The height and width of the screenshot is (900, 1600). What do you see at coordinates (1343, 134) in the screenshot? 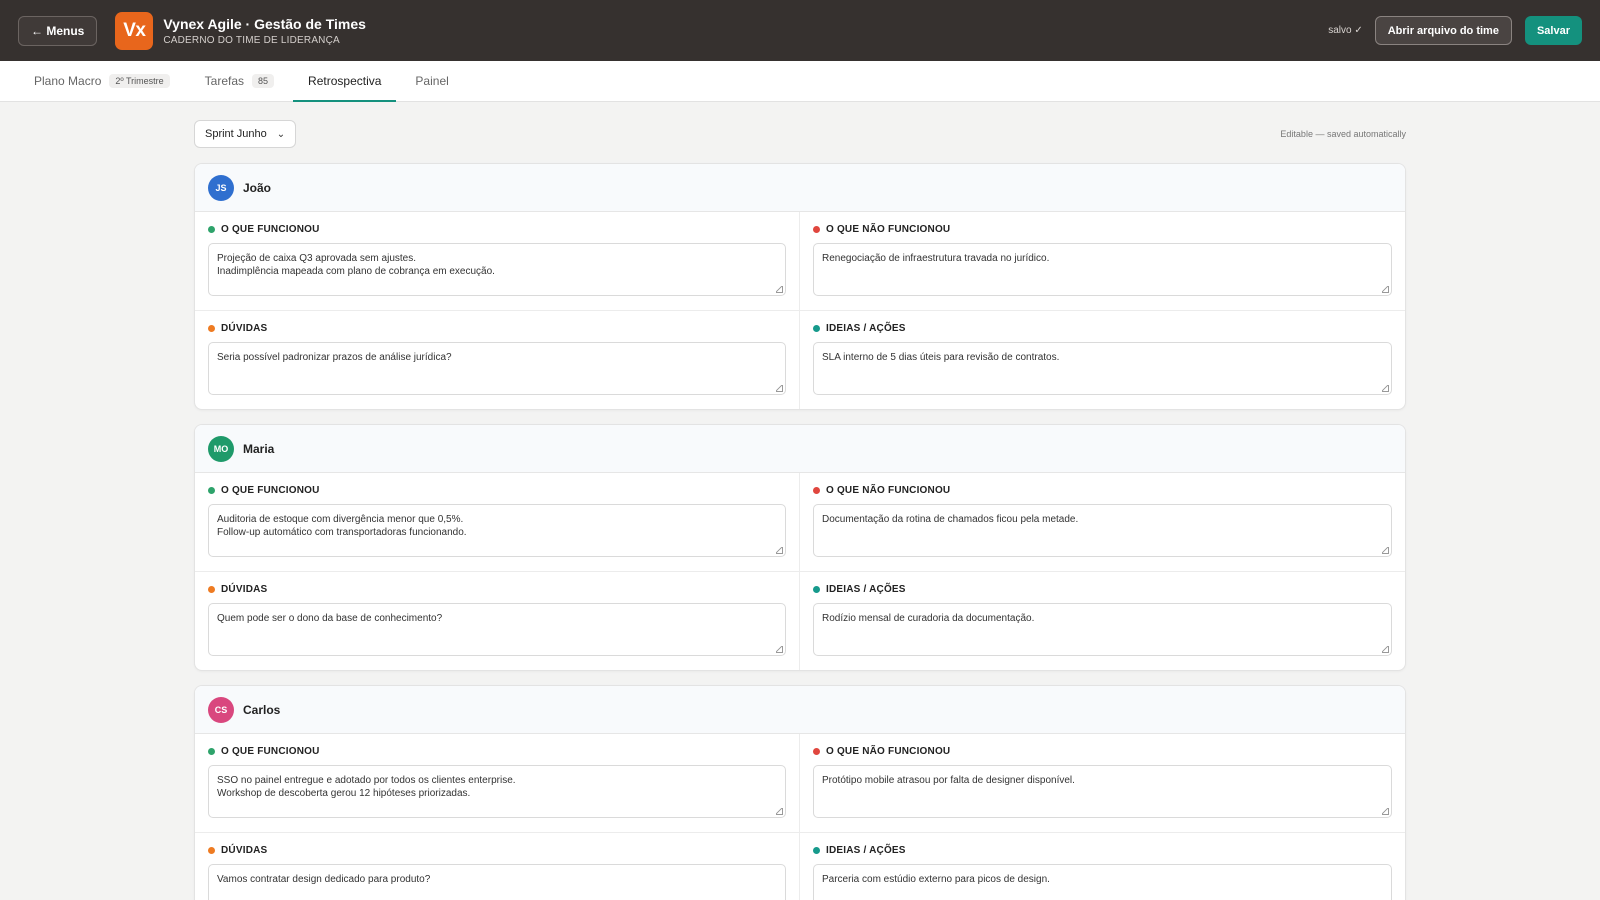
I see `autosave-note: Editable — saved automatically` at bounding box center [1343, 134].